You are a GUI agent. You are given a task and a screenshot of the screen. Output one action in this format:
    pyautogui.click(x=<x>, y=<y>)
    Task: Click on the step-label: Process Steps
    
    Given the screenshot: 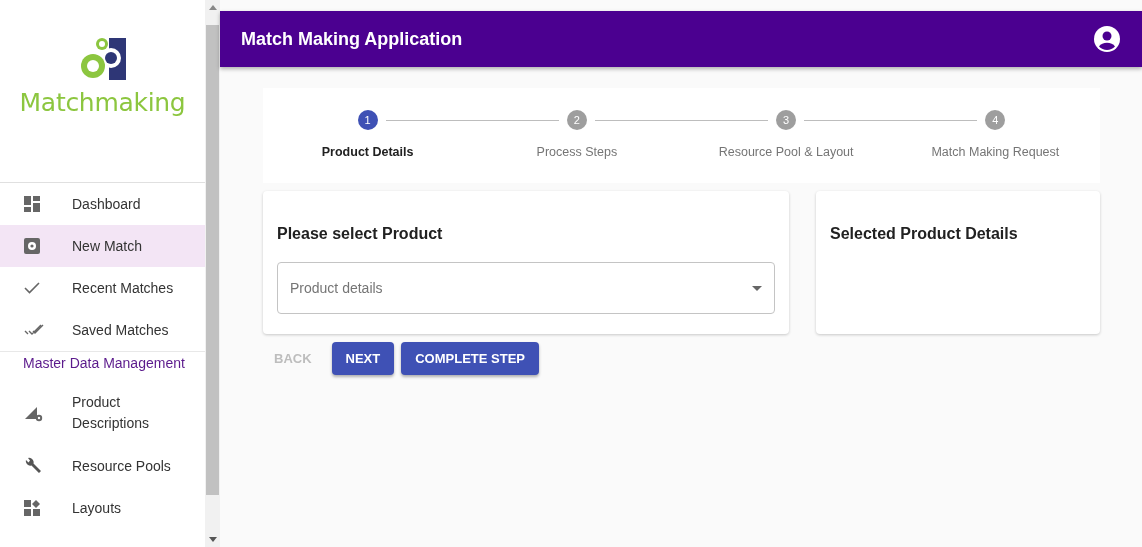 What is the action you would take?
    pyautogui.click(x=577, y=152)
    